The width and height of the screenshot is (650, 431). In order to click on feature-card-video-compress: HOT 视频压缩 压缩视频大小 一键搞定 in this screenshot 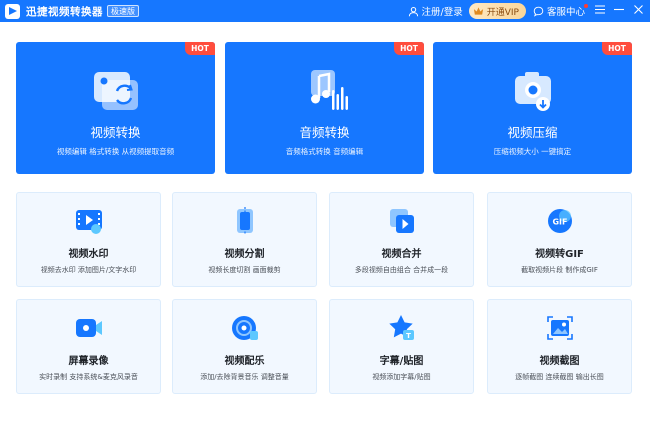, I will do `click(532, 108)`.